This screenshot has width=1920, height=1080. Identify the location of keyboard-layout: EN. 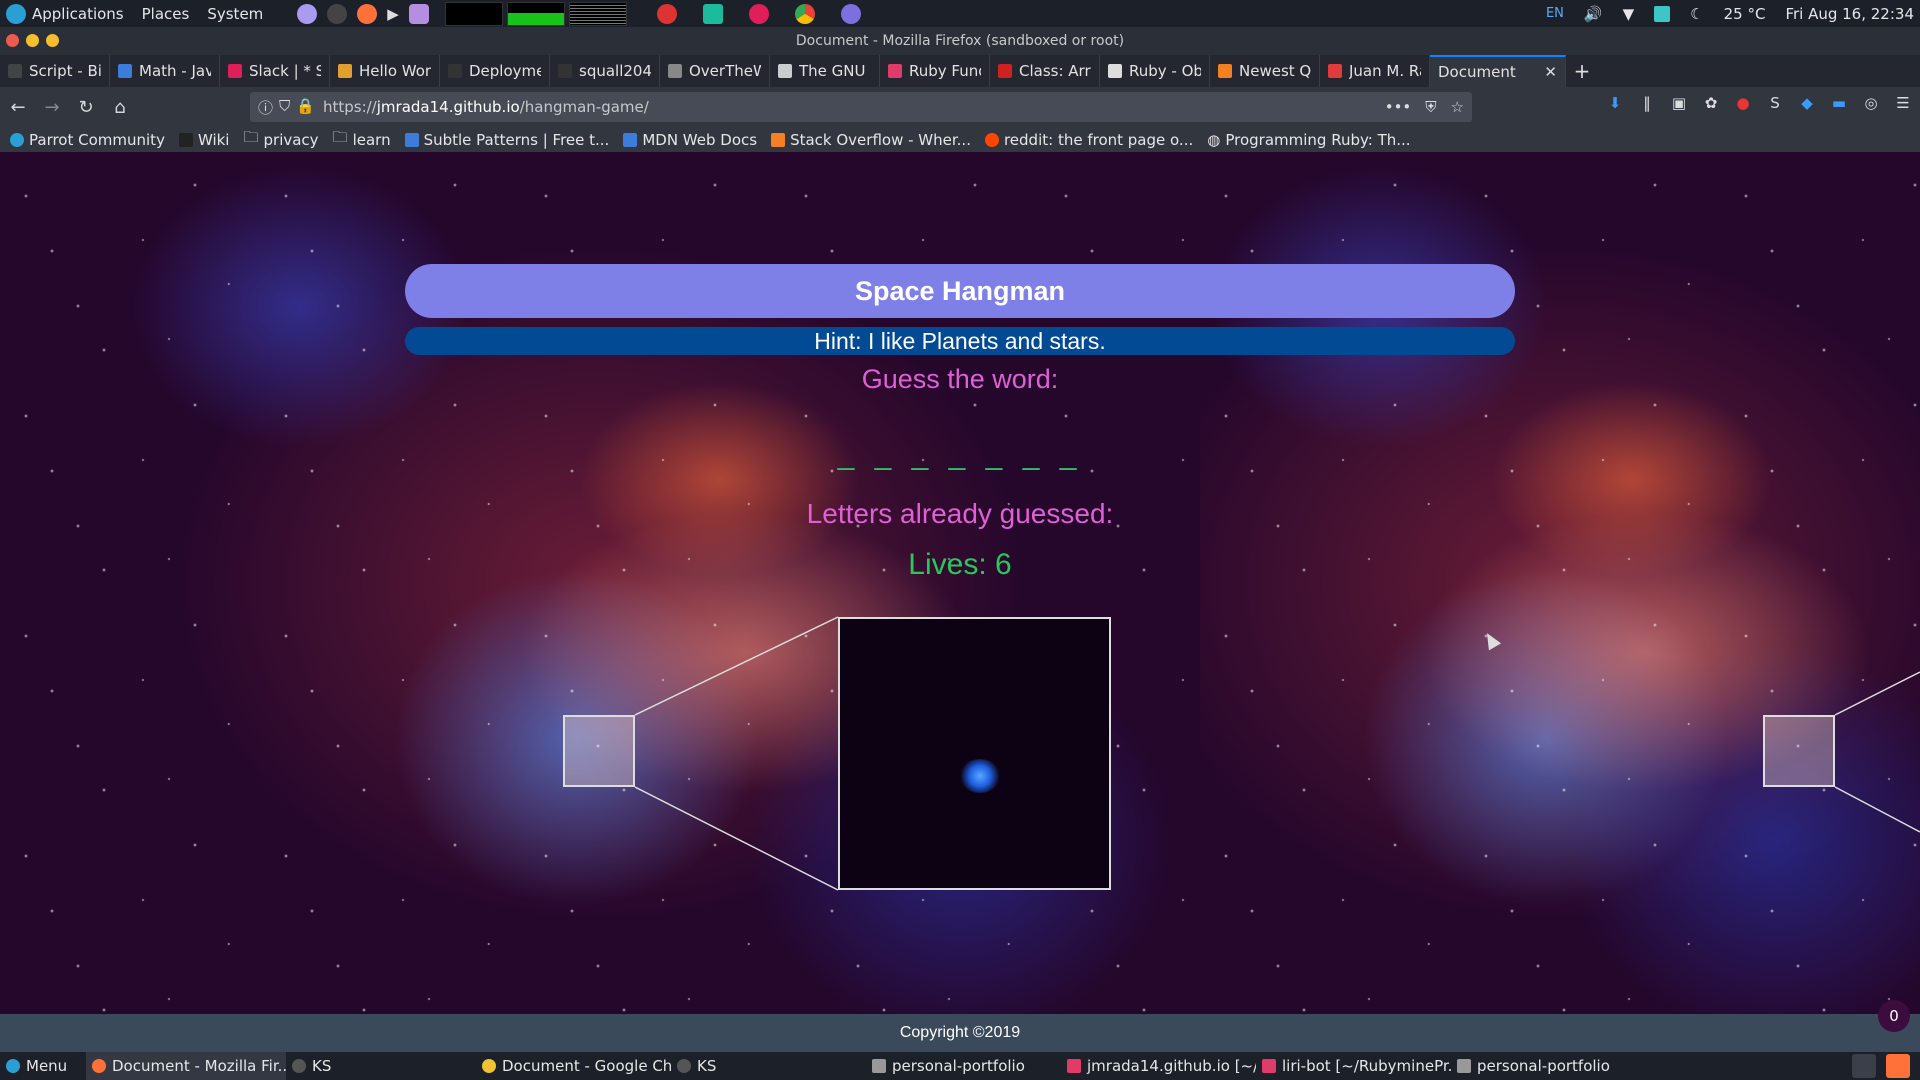
(1555, 13).